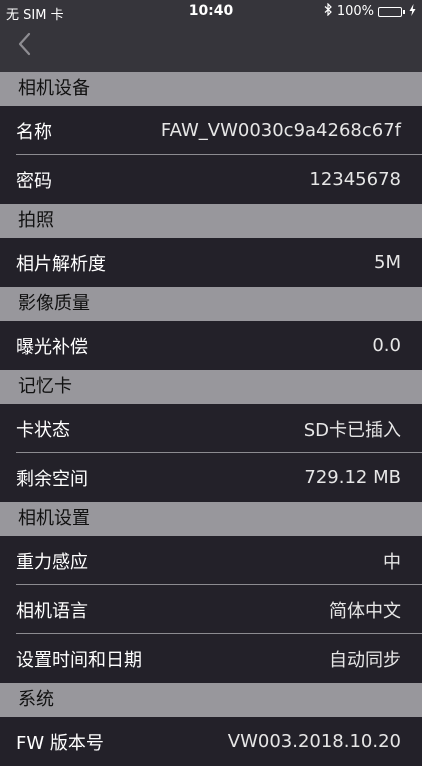  Describe the element at coordinates (211, 560) in the screenshot. I see `row-gravity-sensor: 重力感应 中` at that location.